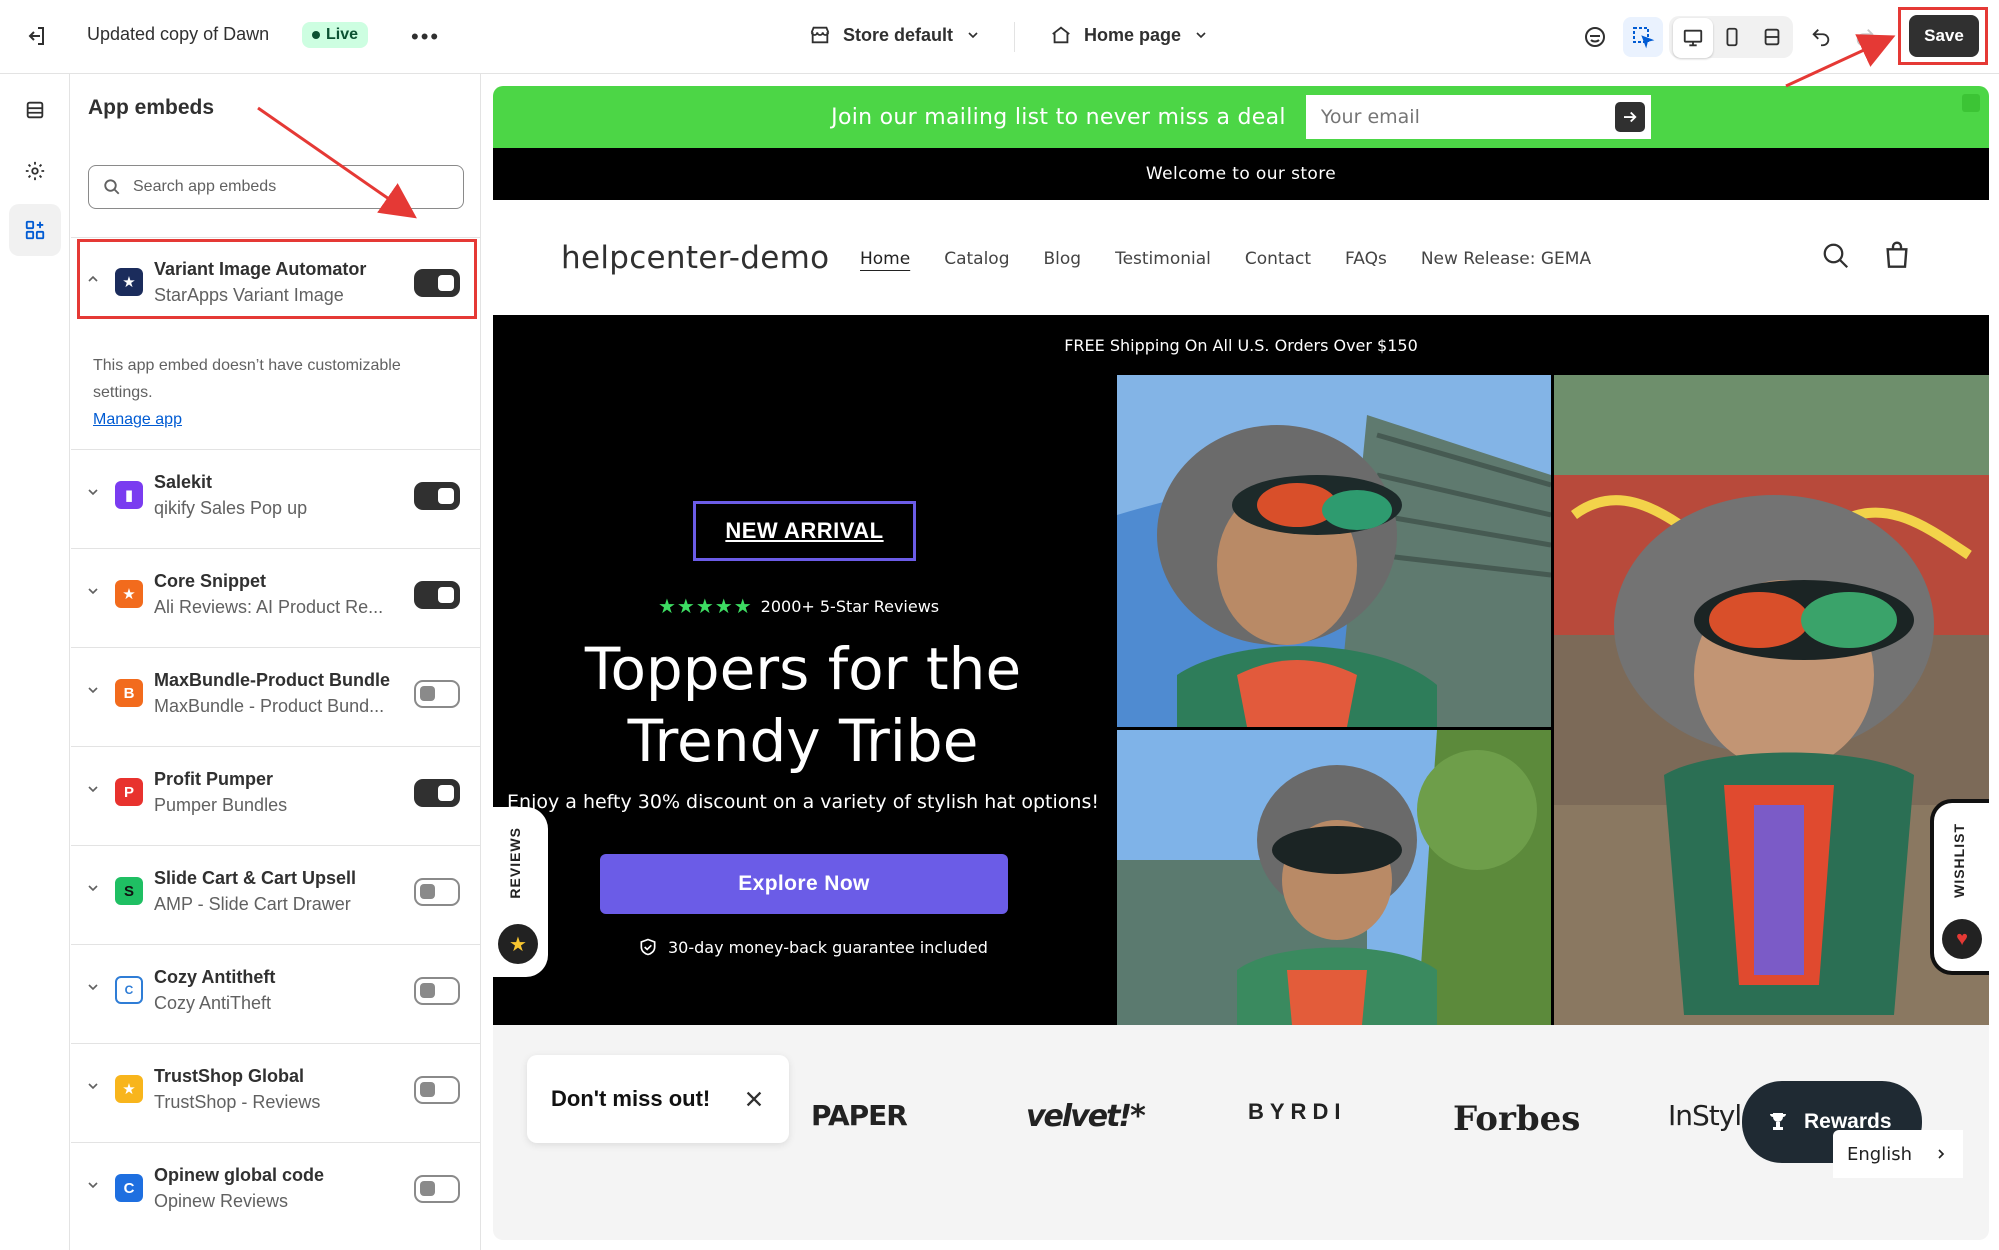 The height and width of the screenshot is (1250, 1999). Describe the element at coordinates (1517, 1119) in the screenshot. I see `press-logo-forbes: Forbes` at that location.